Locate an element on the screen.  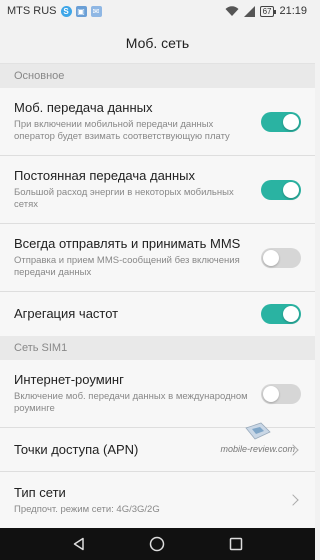
watermark: mobile-review.com is located at coordinates (257, 437).